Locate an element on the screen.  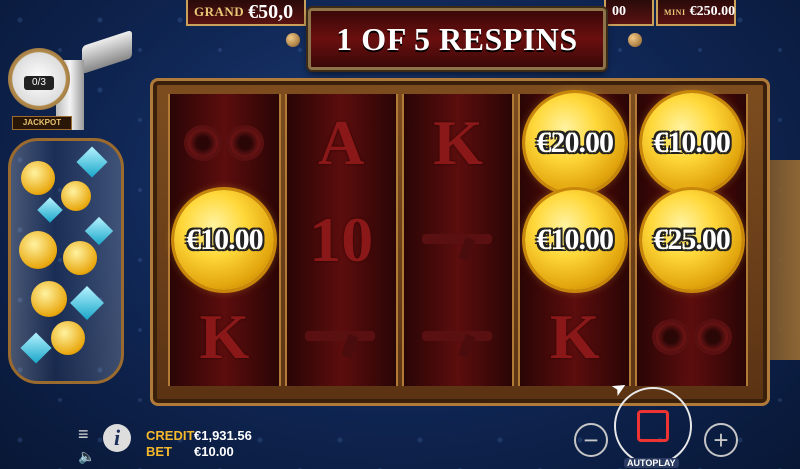
stop-spin-button is located at coordinates (653, 426).